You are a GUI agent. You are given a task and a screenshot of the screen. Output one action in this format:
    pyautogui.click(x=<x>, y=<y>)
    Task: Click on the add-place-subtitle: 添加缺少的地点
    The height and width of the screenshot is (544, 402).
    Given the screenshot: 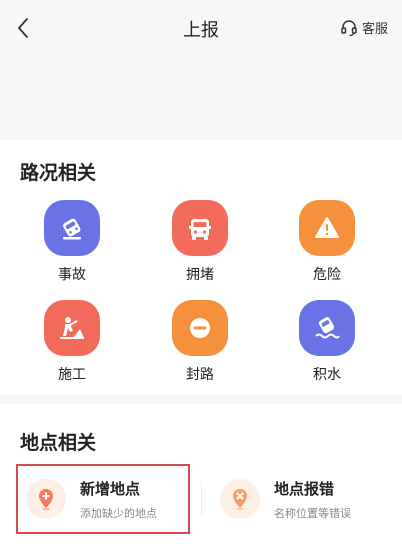 What is the action you would take?
    pyautogui.click(x=118, y=513)
    